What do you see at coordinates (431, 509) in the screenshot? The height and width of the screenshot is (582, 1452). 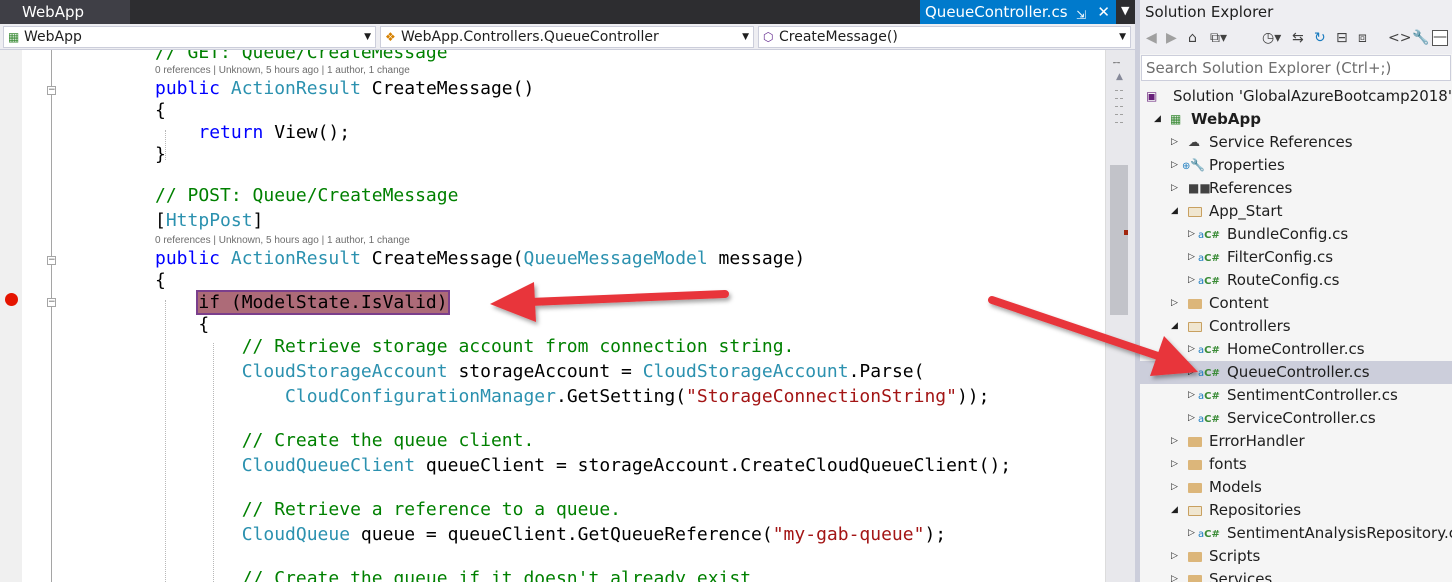 I see `code-line: // Retrieve a reference to a queue.` at bounding box center [431, 509].